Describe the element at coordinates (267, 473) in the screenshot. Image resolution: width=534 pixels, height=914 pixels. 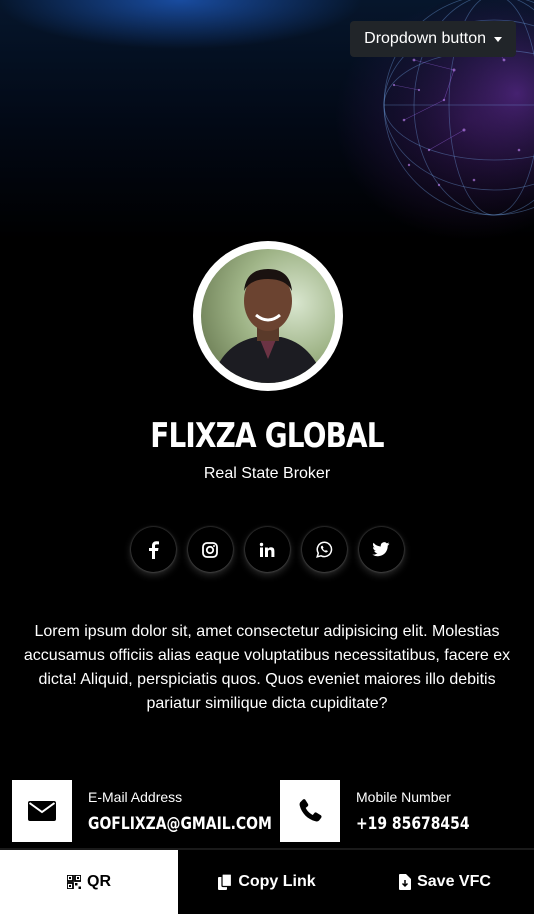
I see `profile-title: Real State Broker` at that location.